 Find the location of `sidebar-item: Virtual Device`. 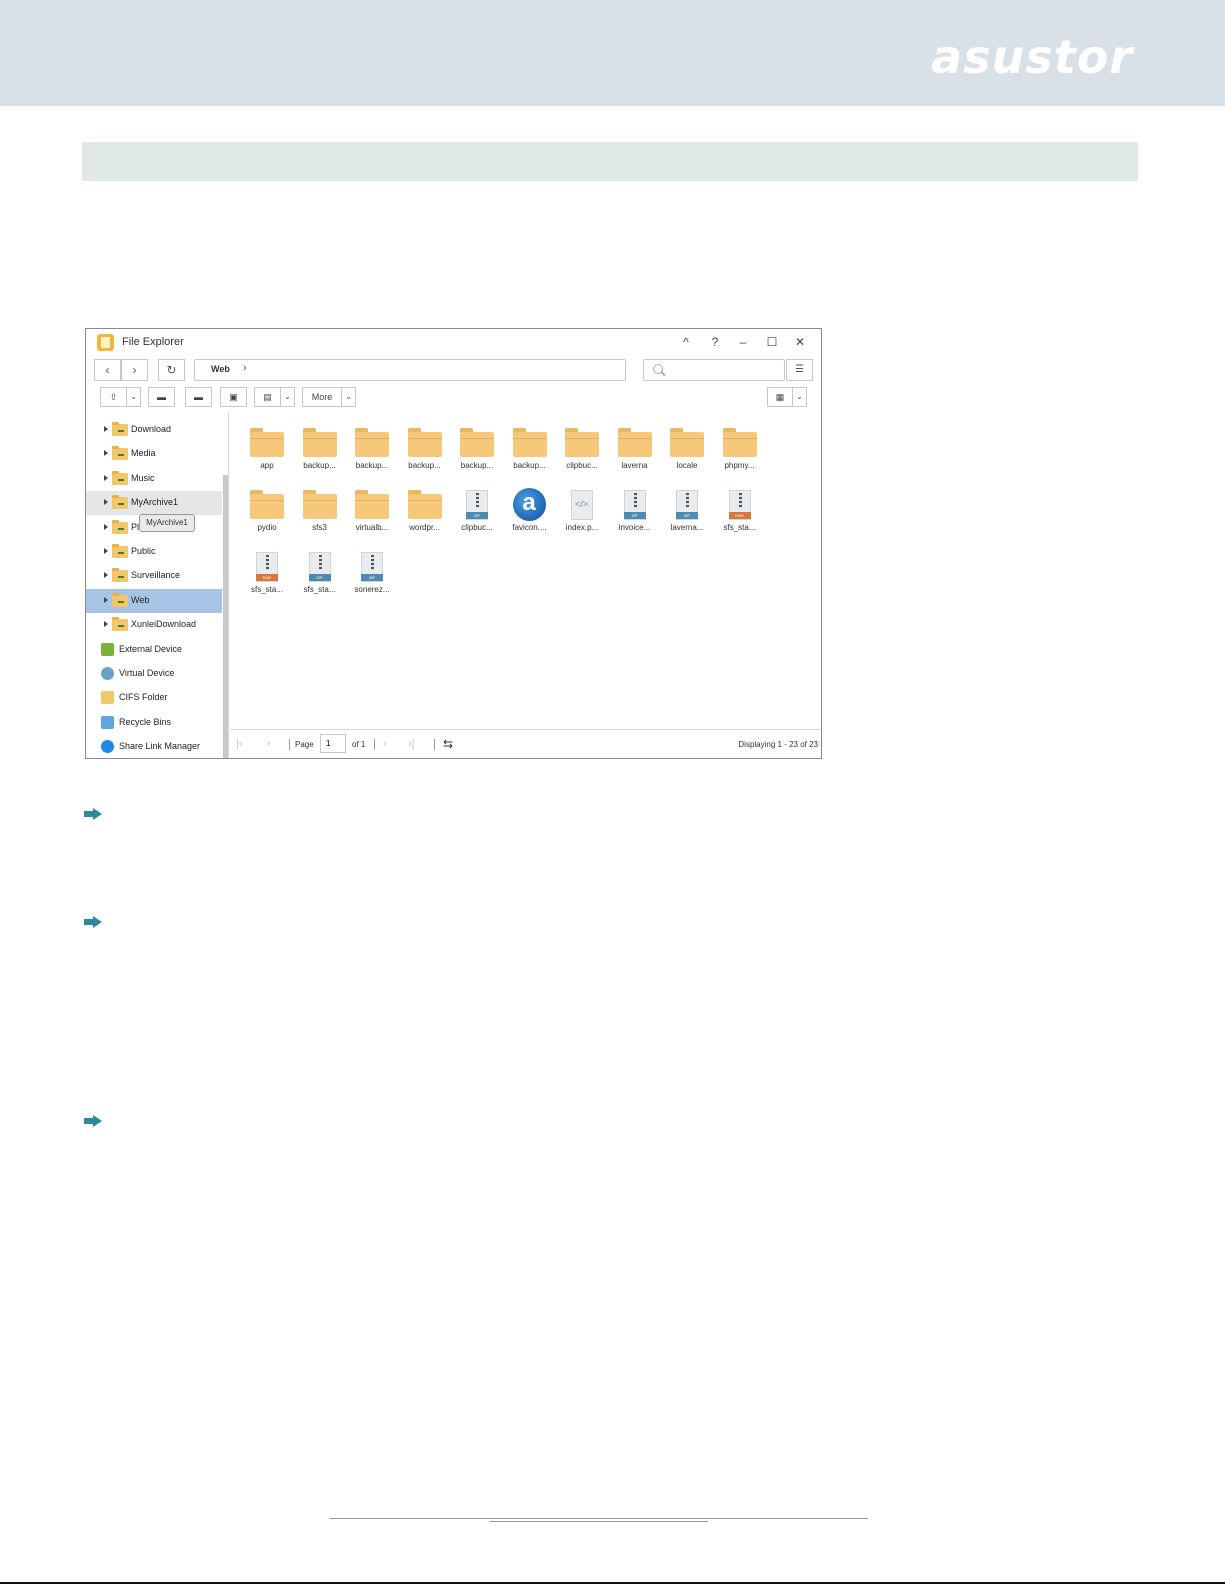

sidebar-item: Virtual Device is located at coordinates (154, 674).